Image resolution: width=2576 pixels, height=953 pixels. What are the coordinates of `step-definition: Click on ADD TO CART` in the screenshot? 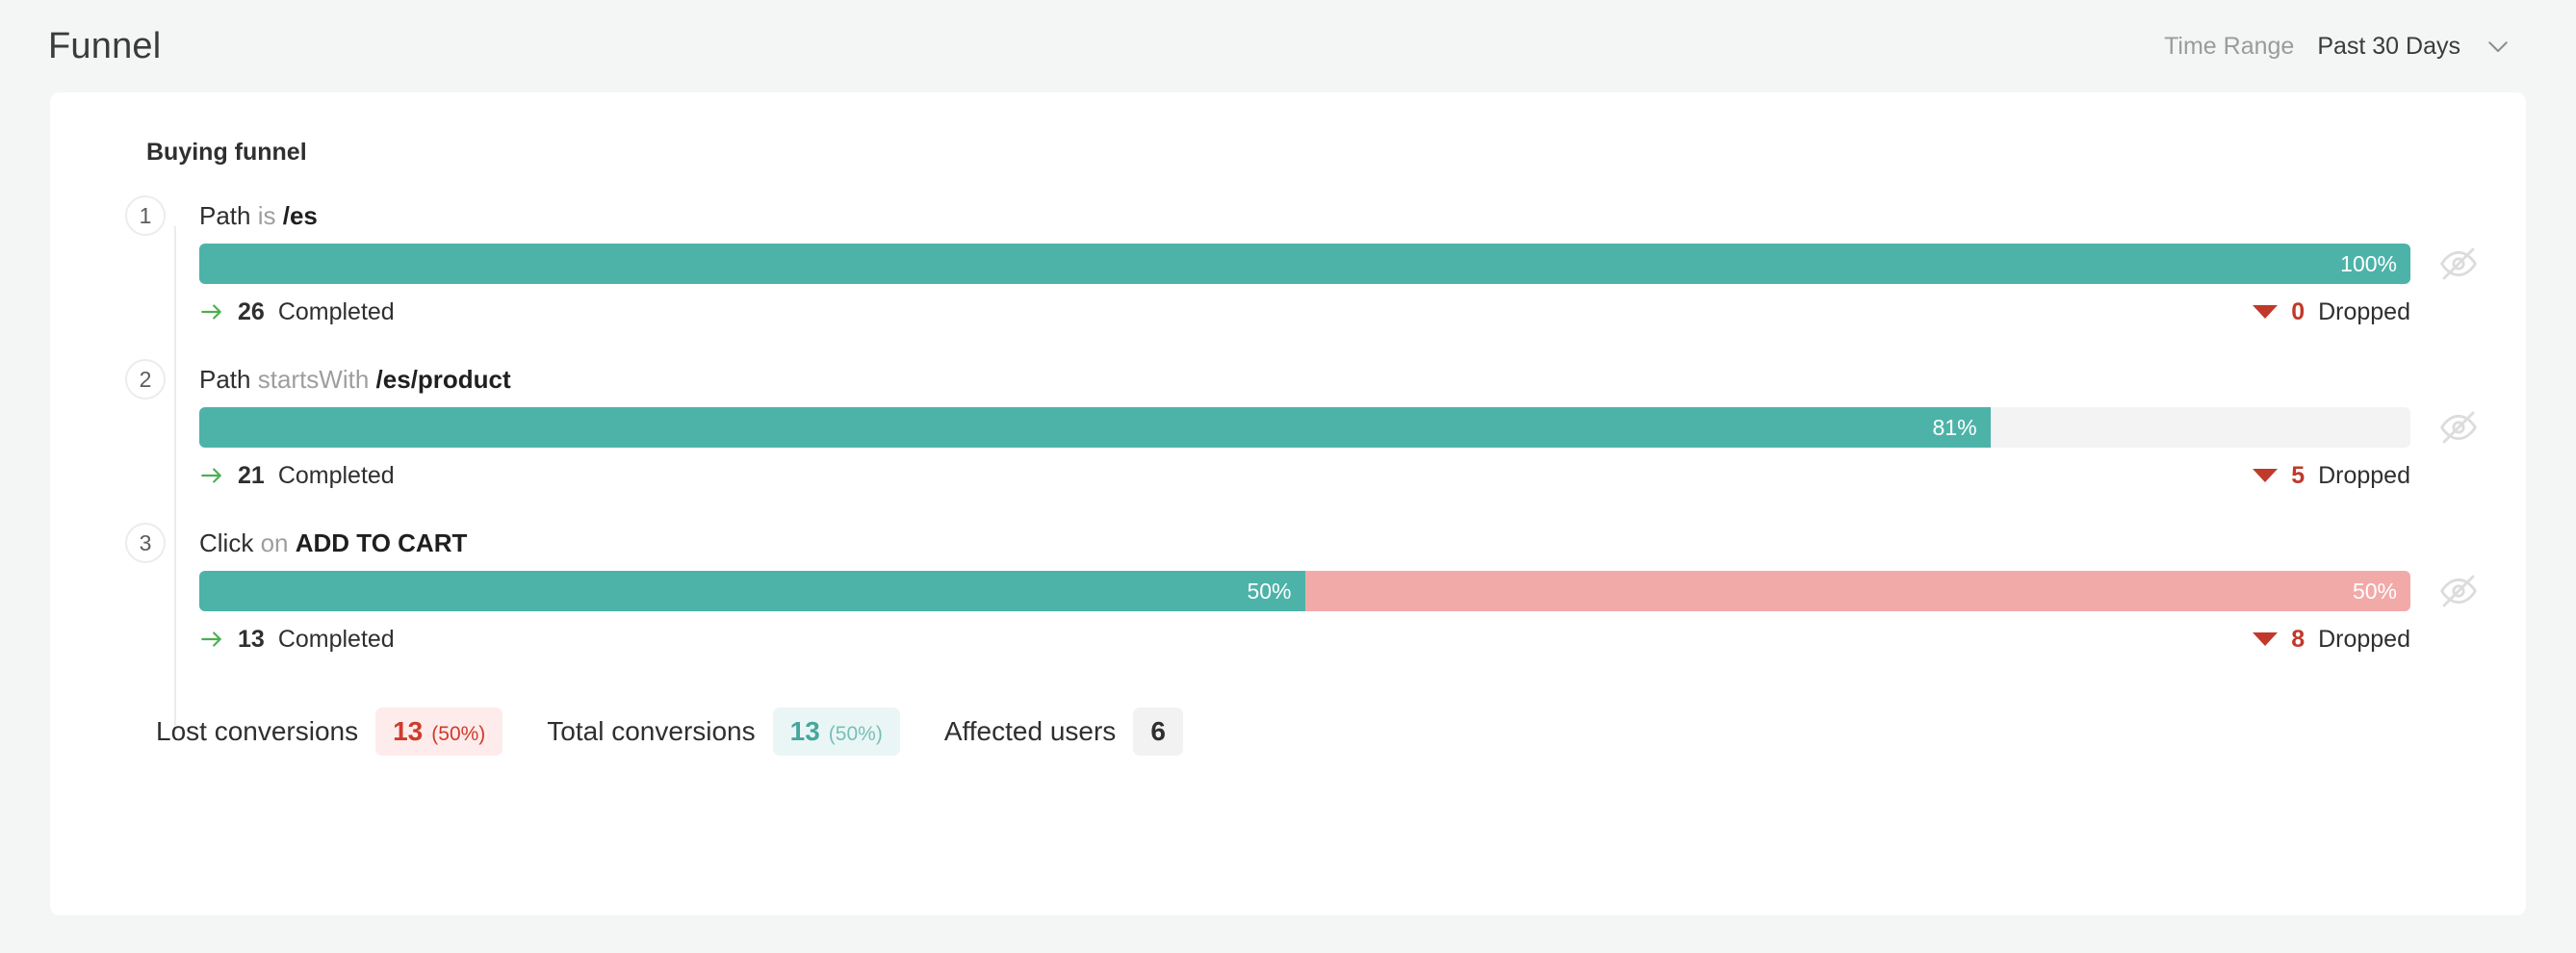 It's located at (333, 543).